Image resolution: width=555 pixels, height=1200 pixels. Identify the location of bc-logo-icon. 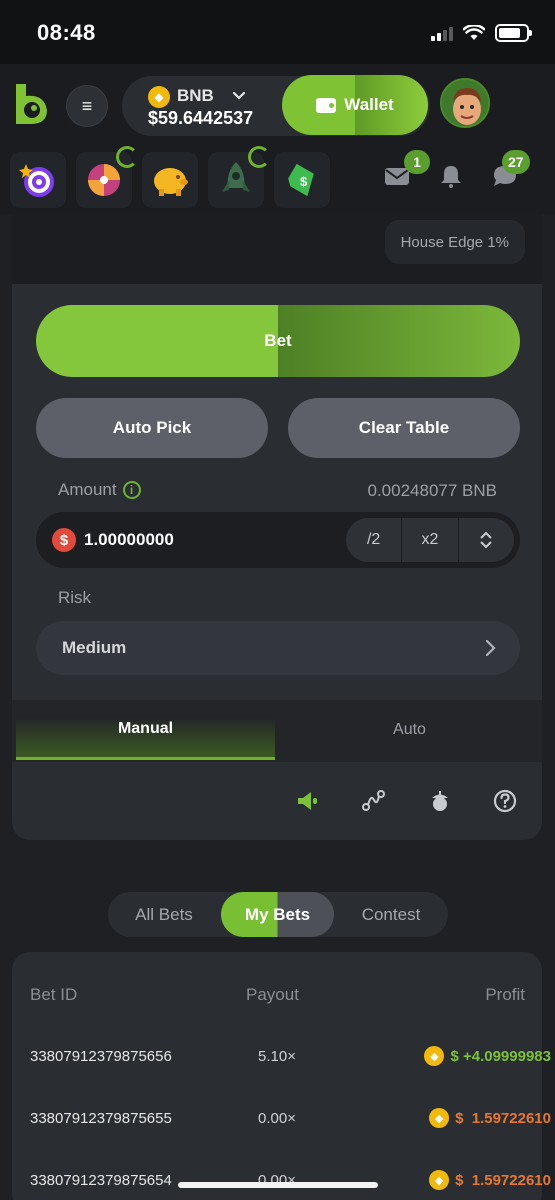
(32, 104).